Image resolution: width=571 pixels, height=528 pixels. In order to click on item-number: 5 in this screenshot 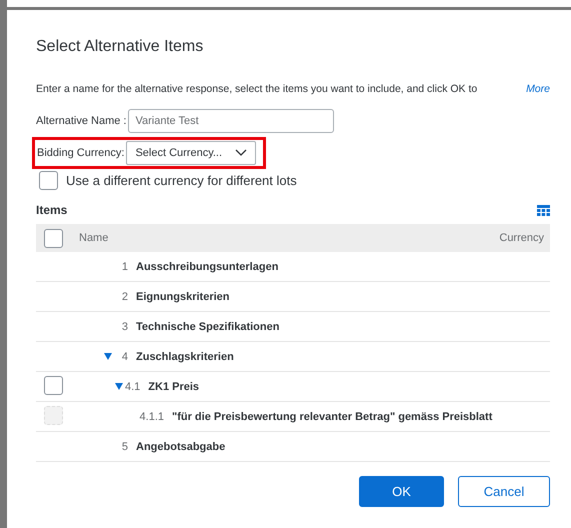, I will do `click(124, 446)`.